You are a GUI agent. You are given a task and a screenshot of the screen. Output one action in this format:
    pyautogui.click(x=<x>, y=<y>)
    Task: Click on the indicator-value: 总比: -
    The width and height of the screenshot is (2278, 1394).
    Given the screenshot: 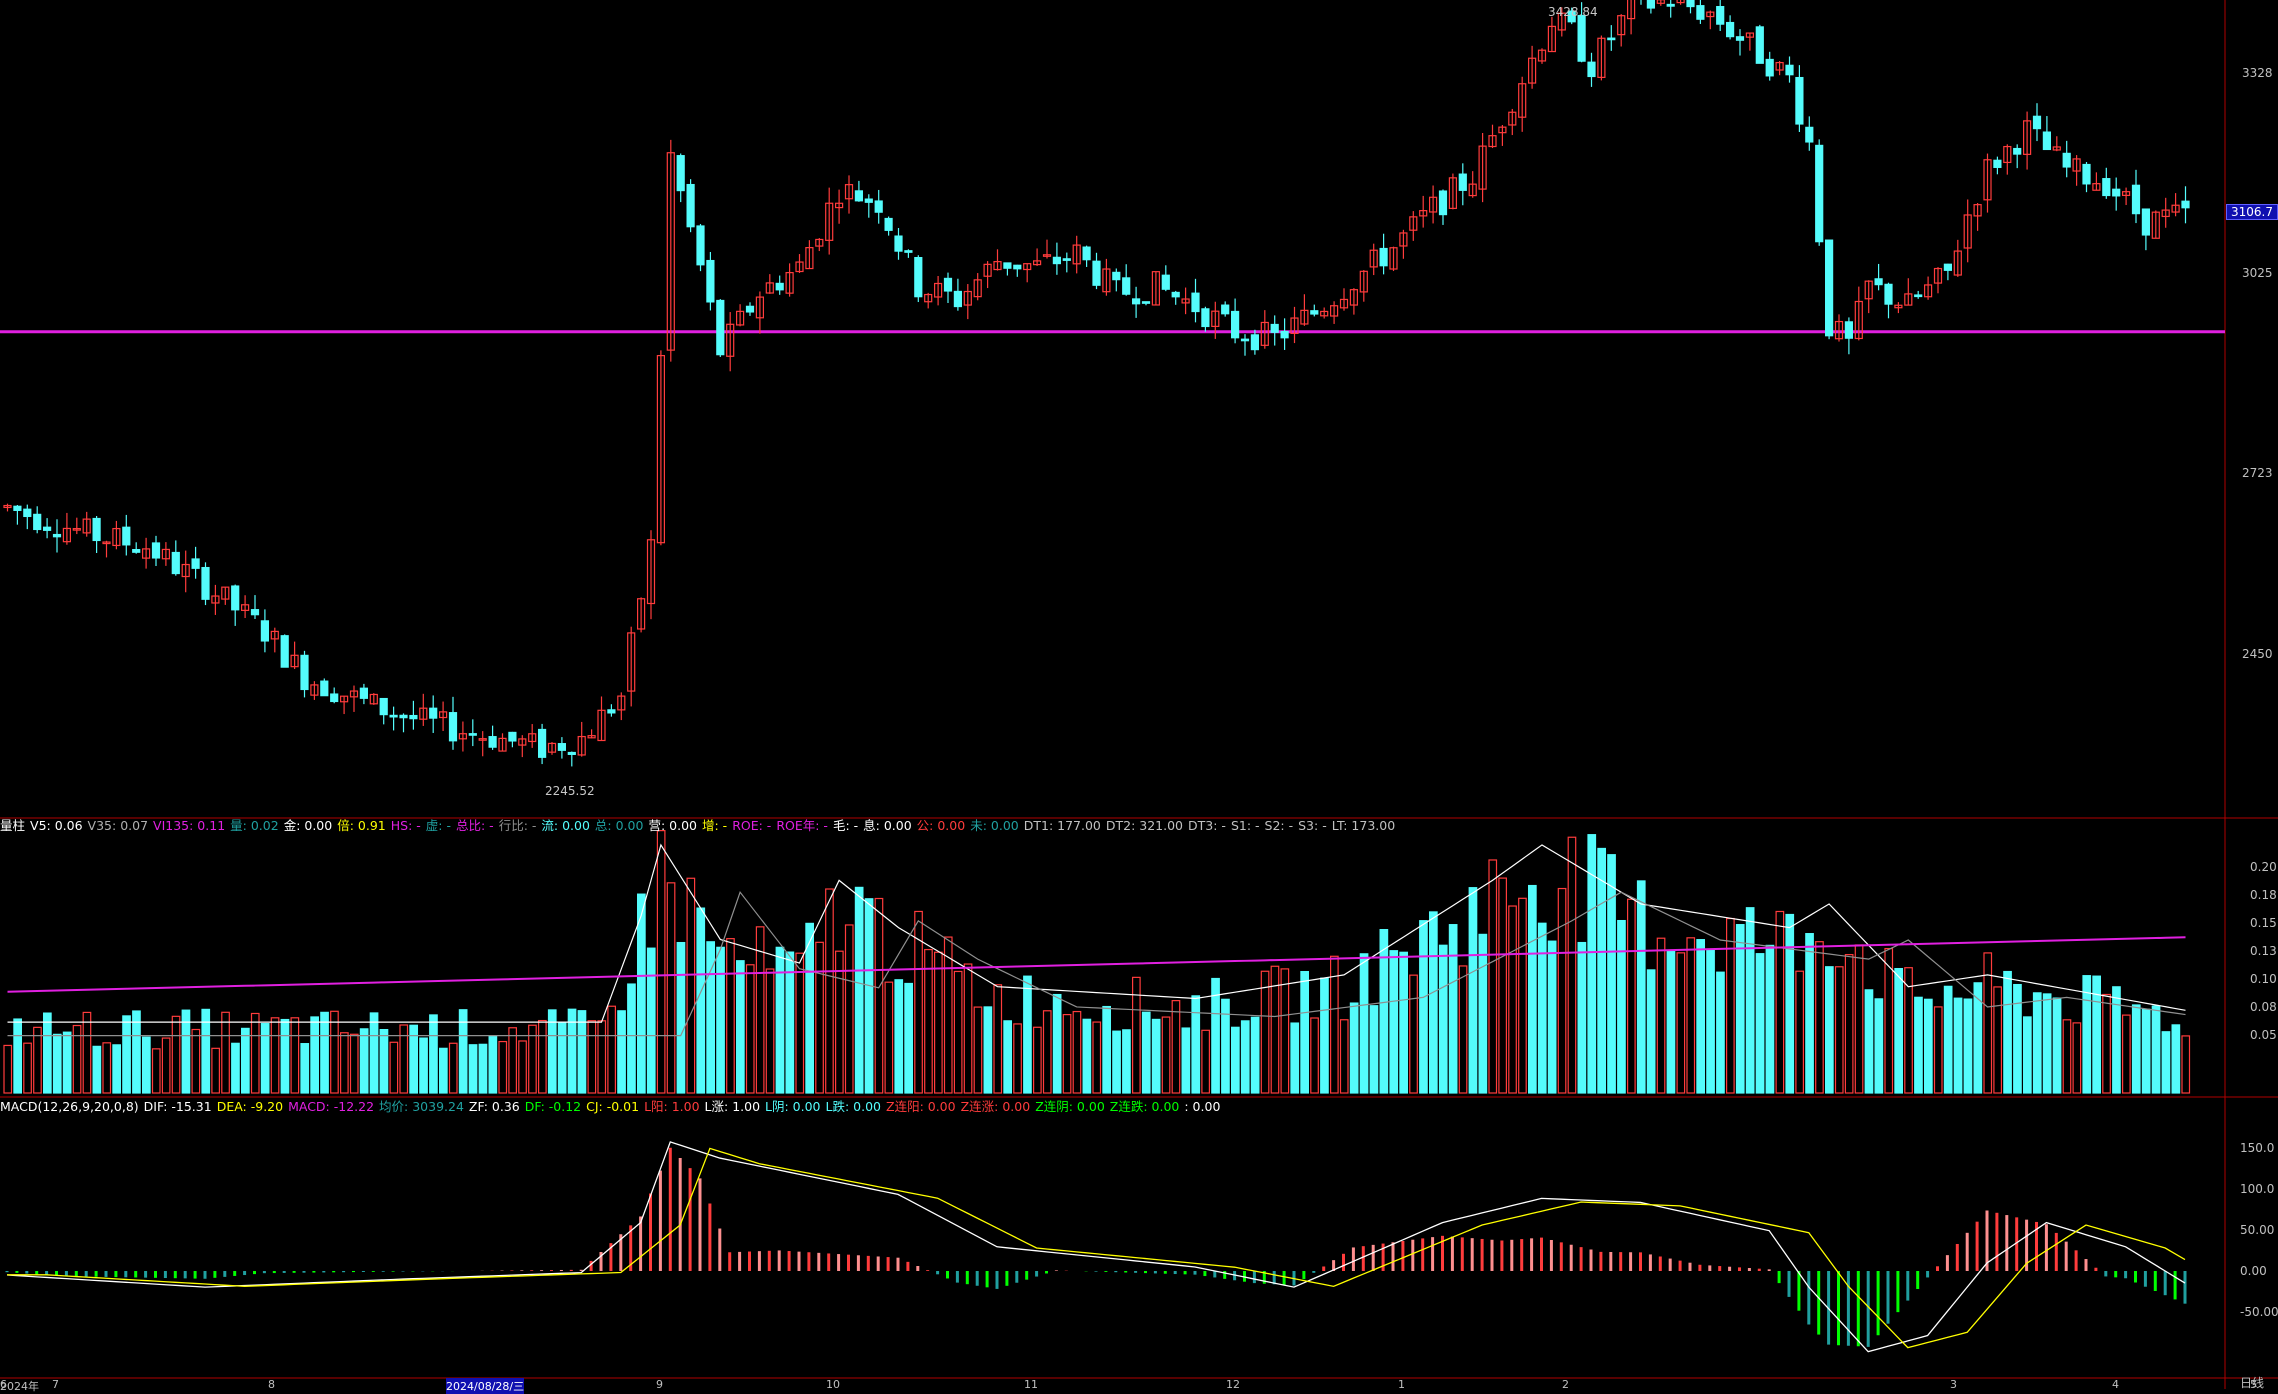 What is the action you would take?
    pyautogui.click(x=474, y=825)
    